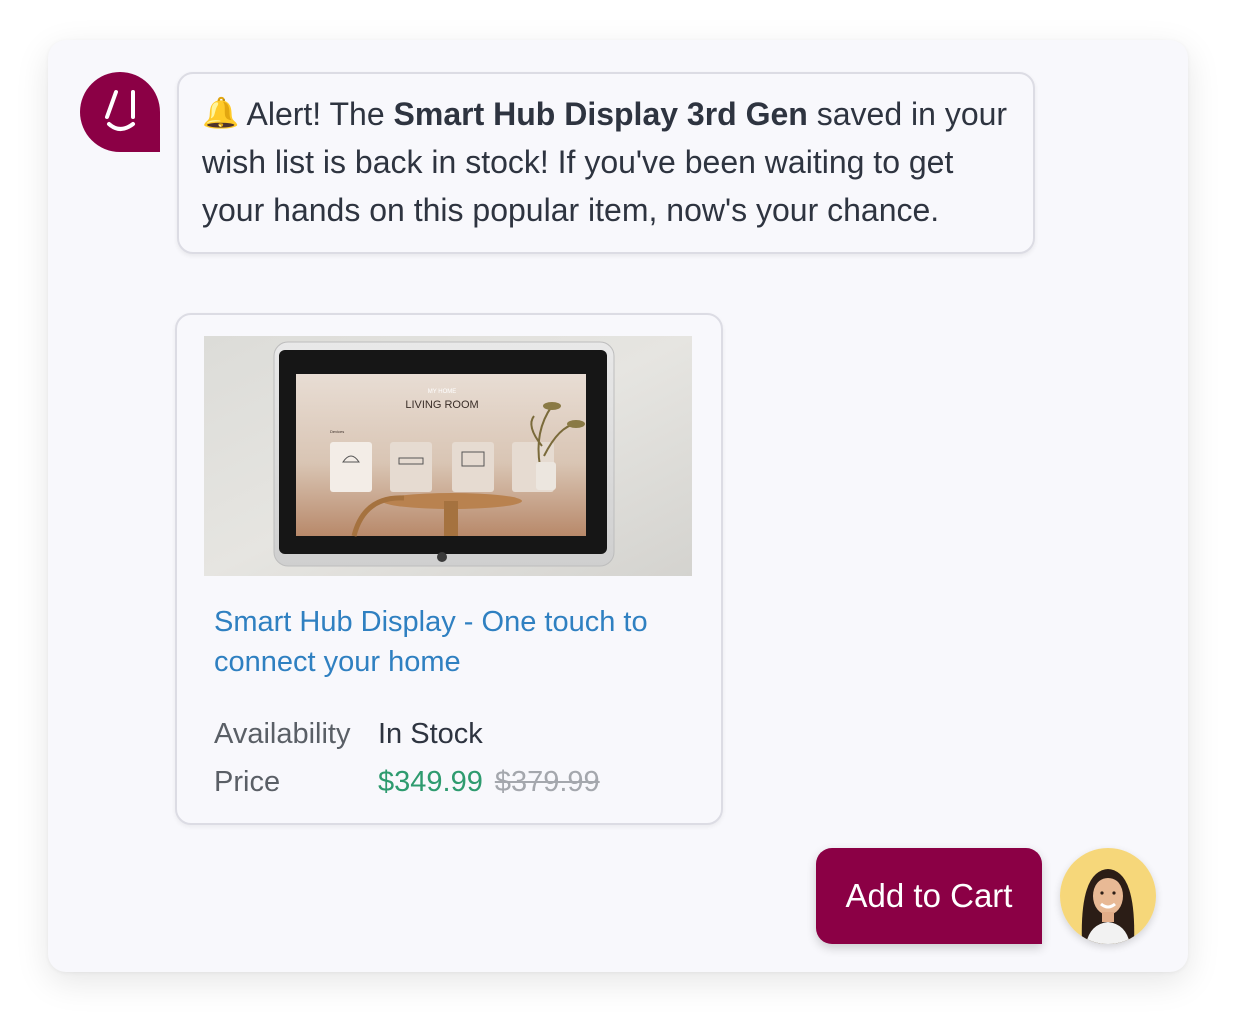 Image resolution: width=1236 pixels, height=1028 pixels. What do you see at coordinates (316, 114) in the screenshot?
I see `message-text-before: Alert! The` at bounding box center [316, 114].